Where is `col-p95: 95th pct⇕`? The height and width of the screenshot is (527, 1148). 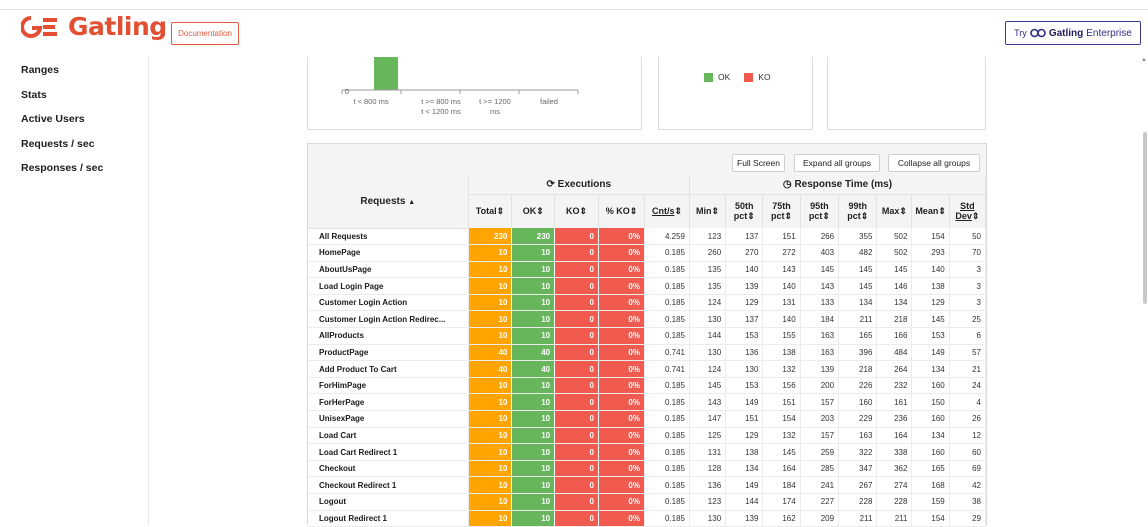
col-p95: 95th pct⇕ is located at coordinates (820, 211).